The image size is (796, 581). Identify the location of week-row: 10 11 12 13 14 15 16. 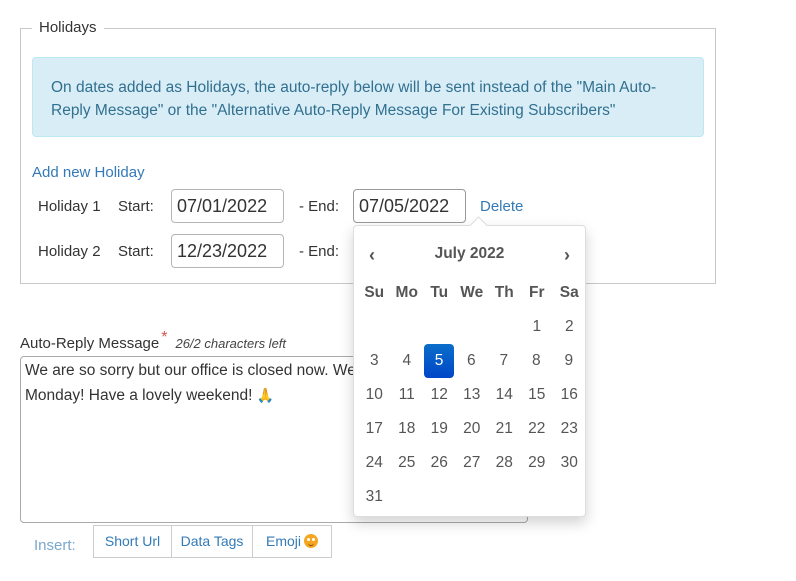
(472, 401).